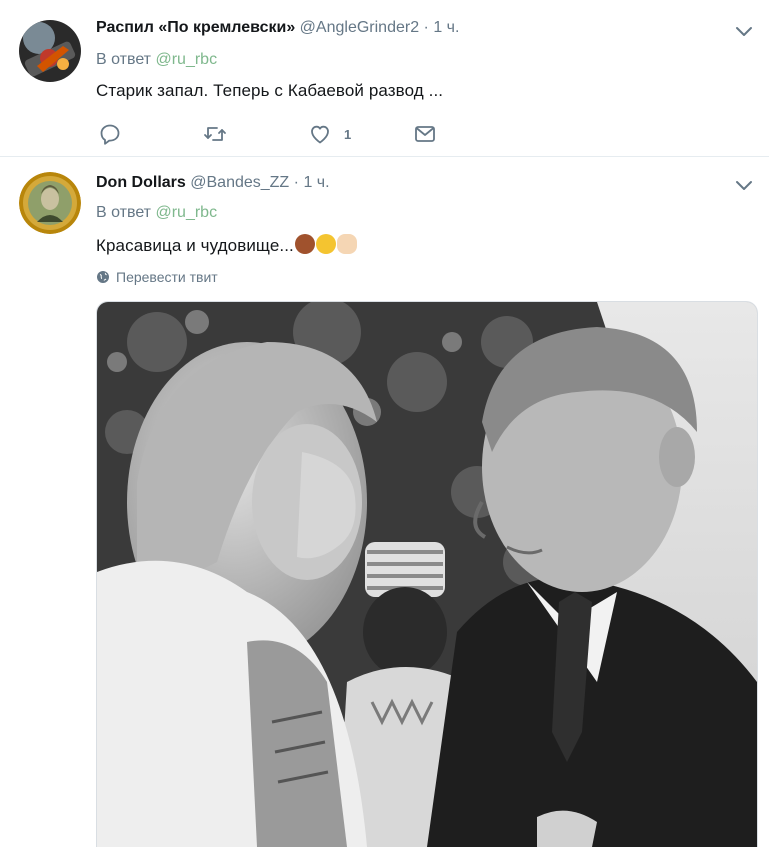  Describe the element at coordinates (348, 134) in the screenshot. I see `like-count: 1` at that location.